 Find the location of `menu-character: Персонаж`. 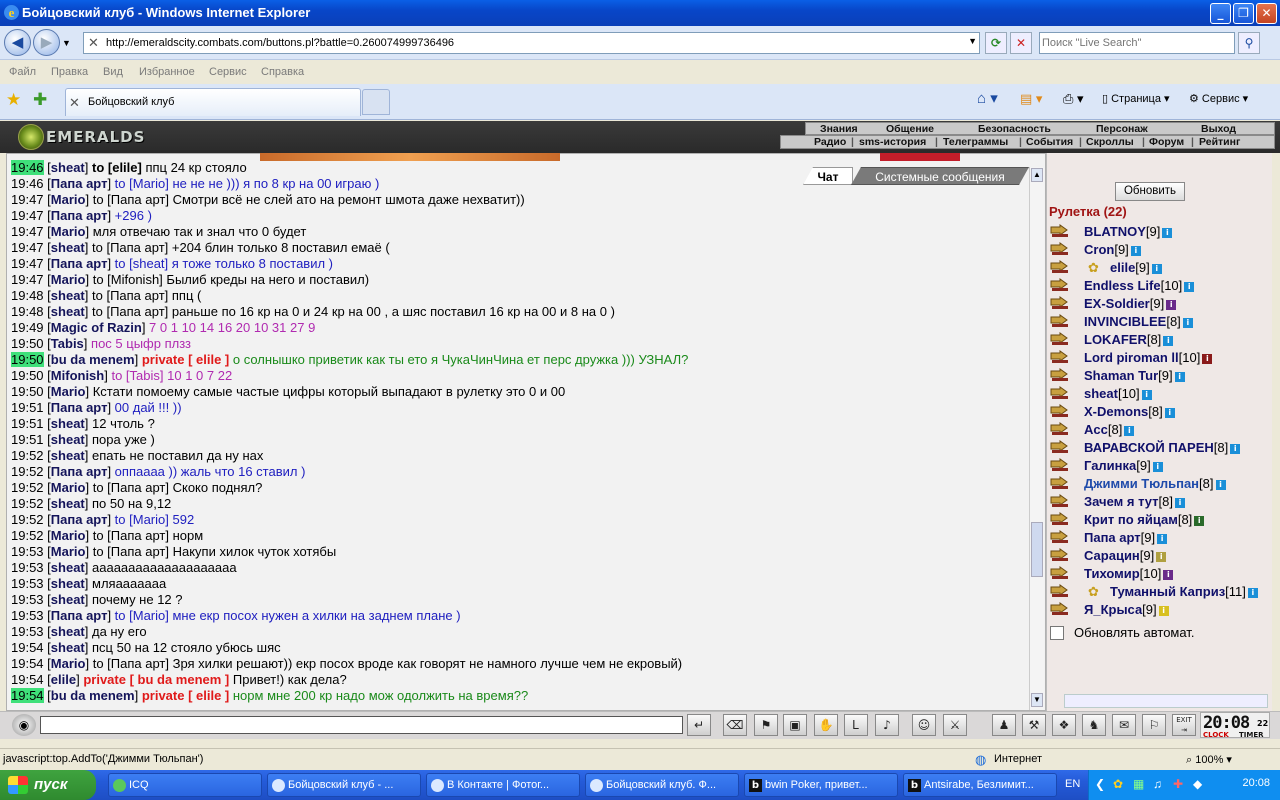

menu-character: Персонаж is located at coordinates (1122, 129).